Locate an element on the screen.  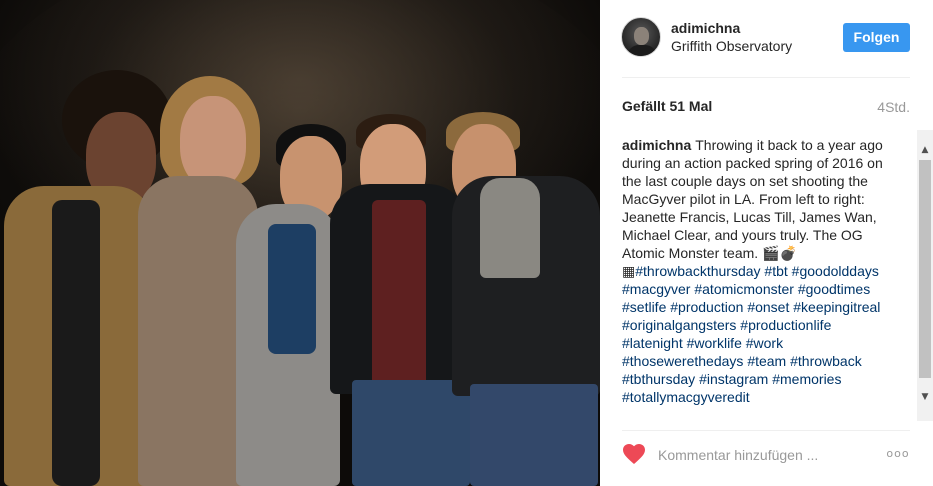
scroll-down-icon: ▼ is located at coordinates (925, 397).